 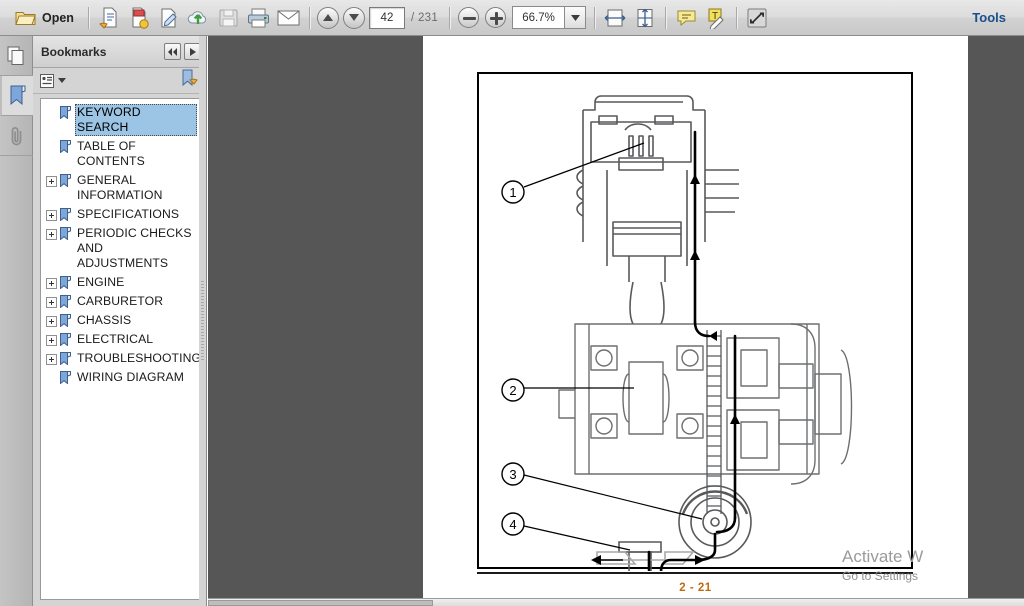 I want to click on bookmark-item: CHASSIS, so click(x=120, y=320).